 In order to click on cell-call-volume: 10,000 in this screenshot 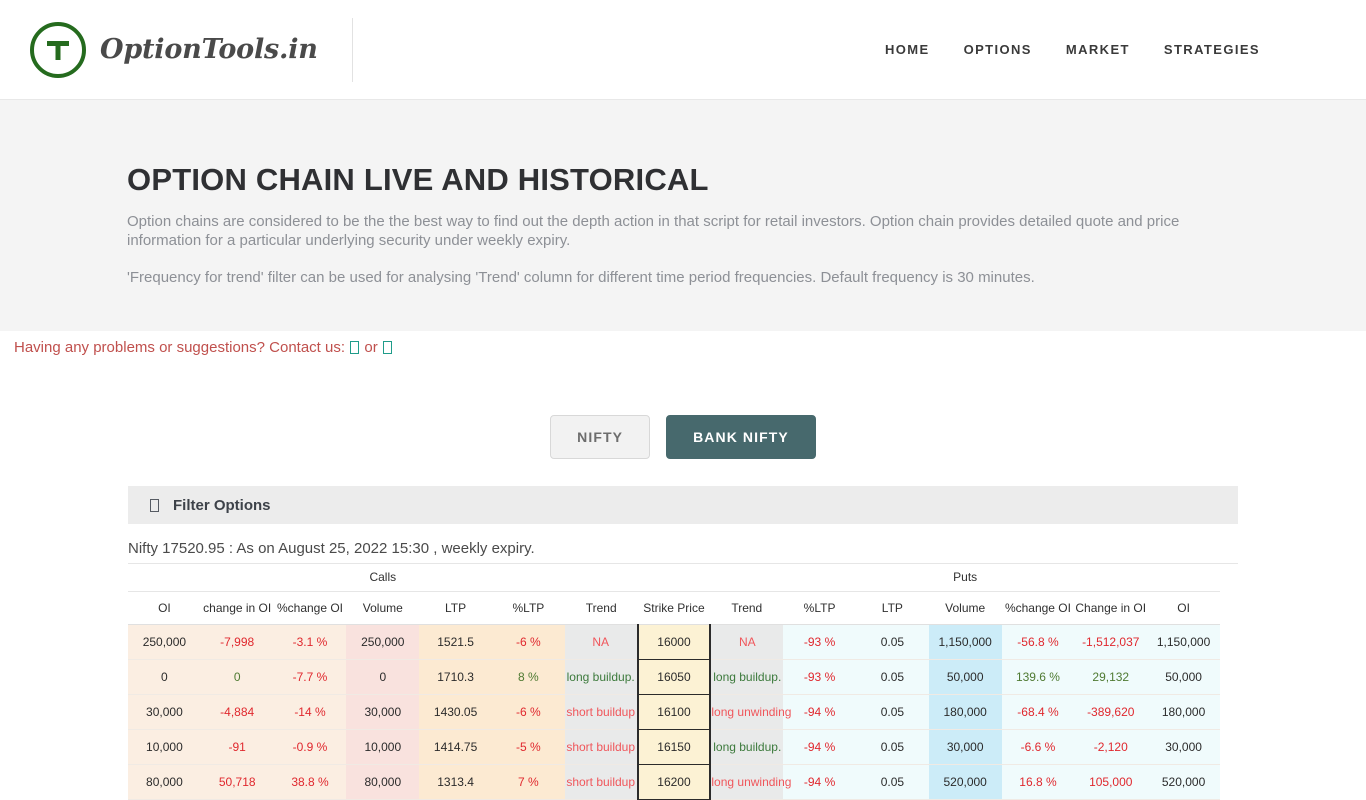, I will do `click(383, 747)`.